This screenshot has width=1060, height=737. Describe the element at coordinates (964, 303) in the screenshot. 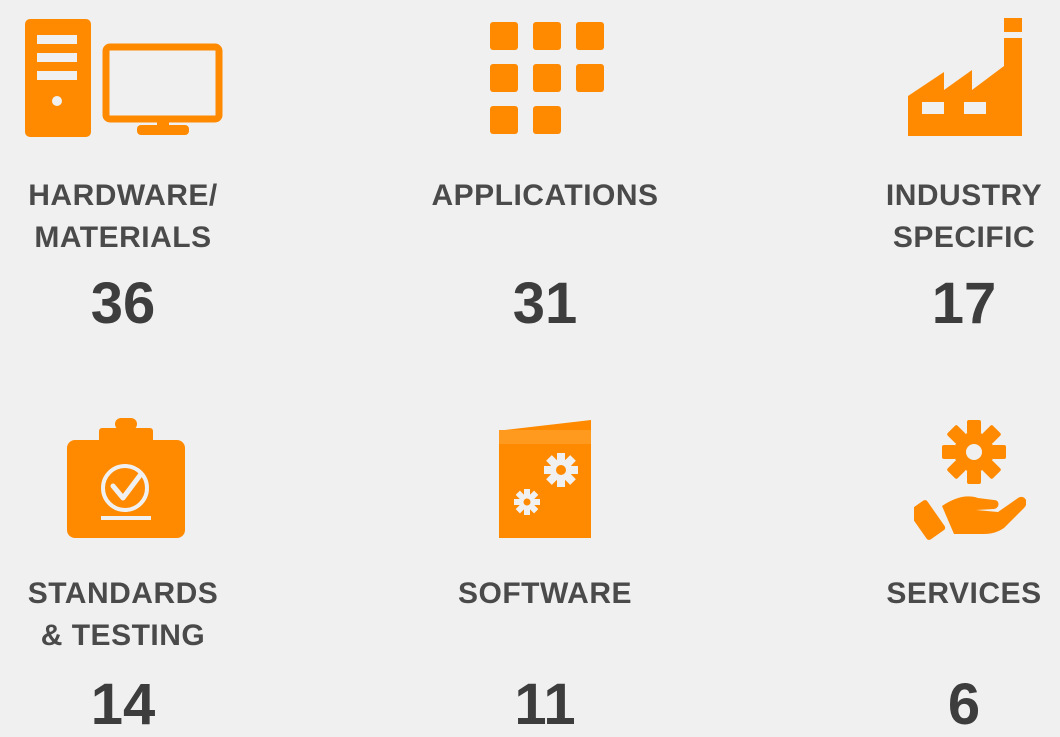

I see `category-count: 17` at that location.